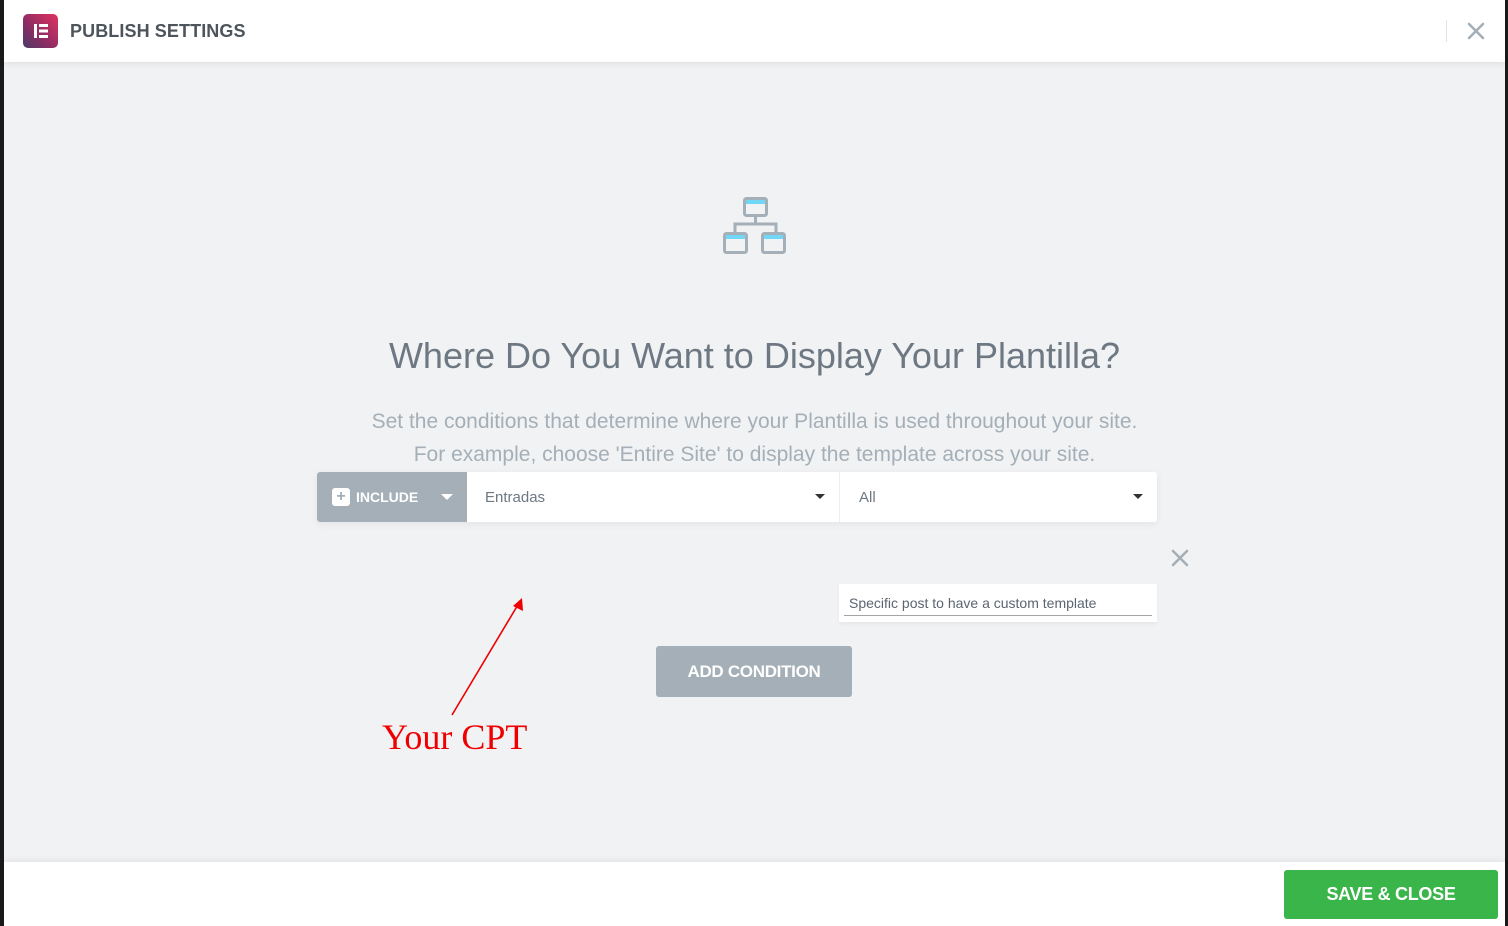 The image size is (1508, 926). What do you see at coordinates (756, 229) in the screenshot?
I see `sitemap-hierarchy-icon` at bounding box center [756, 229].